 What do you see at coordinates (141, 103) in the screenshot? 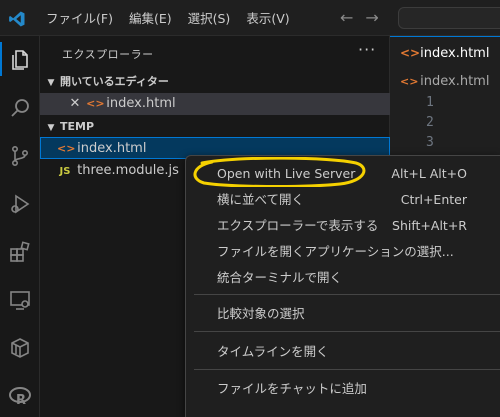
I see `open-editor-filename: index.html` at bounding box center [141, 103].